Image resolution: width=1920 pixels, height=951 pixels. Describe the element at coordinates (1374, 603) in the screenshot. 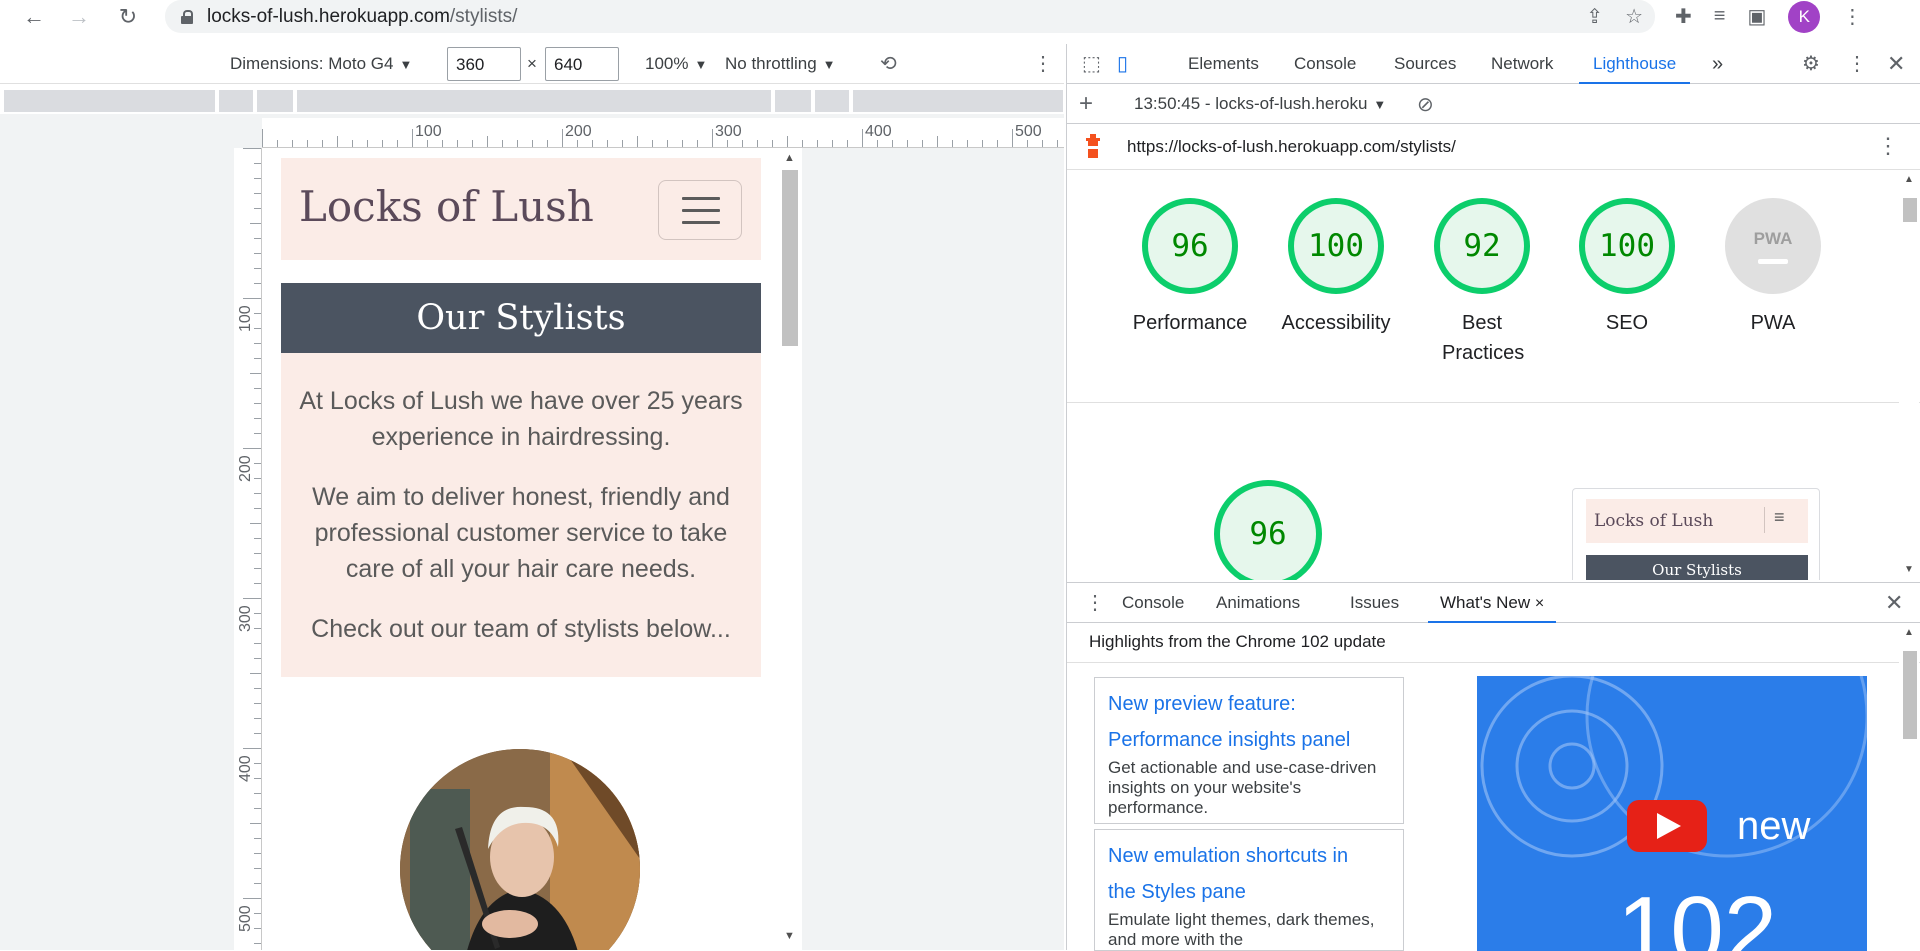

I see `drawer-tab-issues: Issues` at that location.